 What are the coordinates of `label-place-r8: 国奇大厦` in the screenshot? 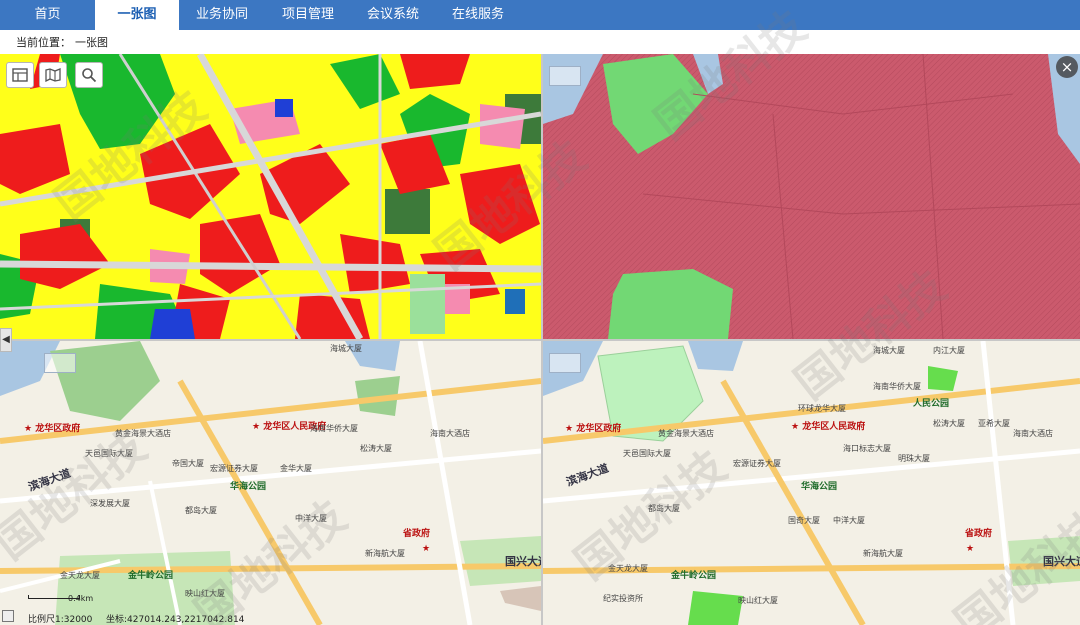 It's located at (804, 520).